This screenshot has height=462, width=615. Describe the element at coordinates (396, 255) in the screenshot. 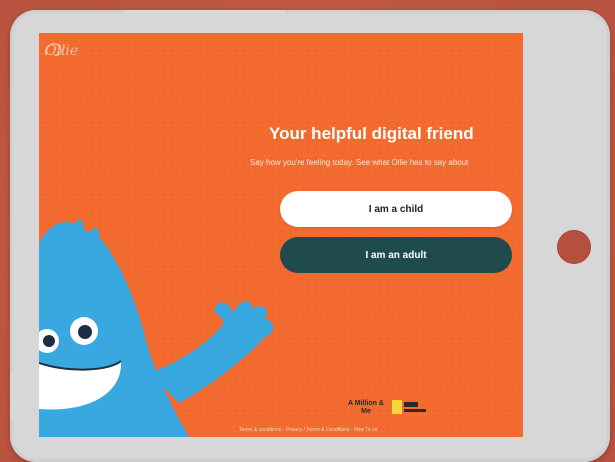

I see `adult-button: I am an adult` at that location.